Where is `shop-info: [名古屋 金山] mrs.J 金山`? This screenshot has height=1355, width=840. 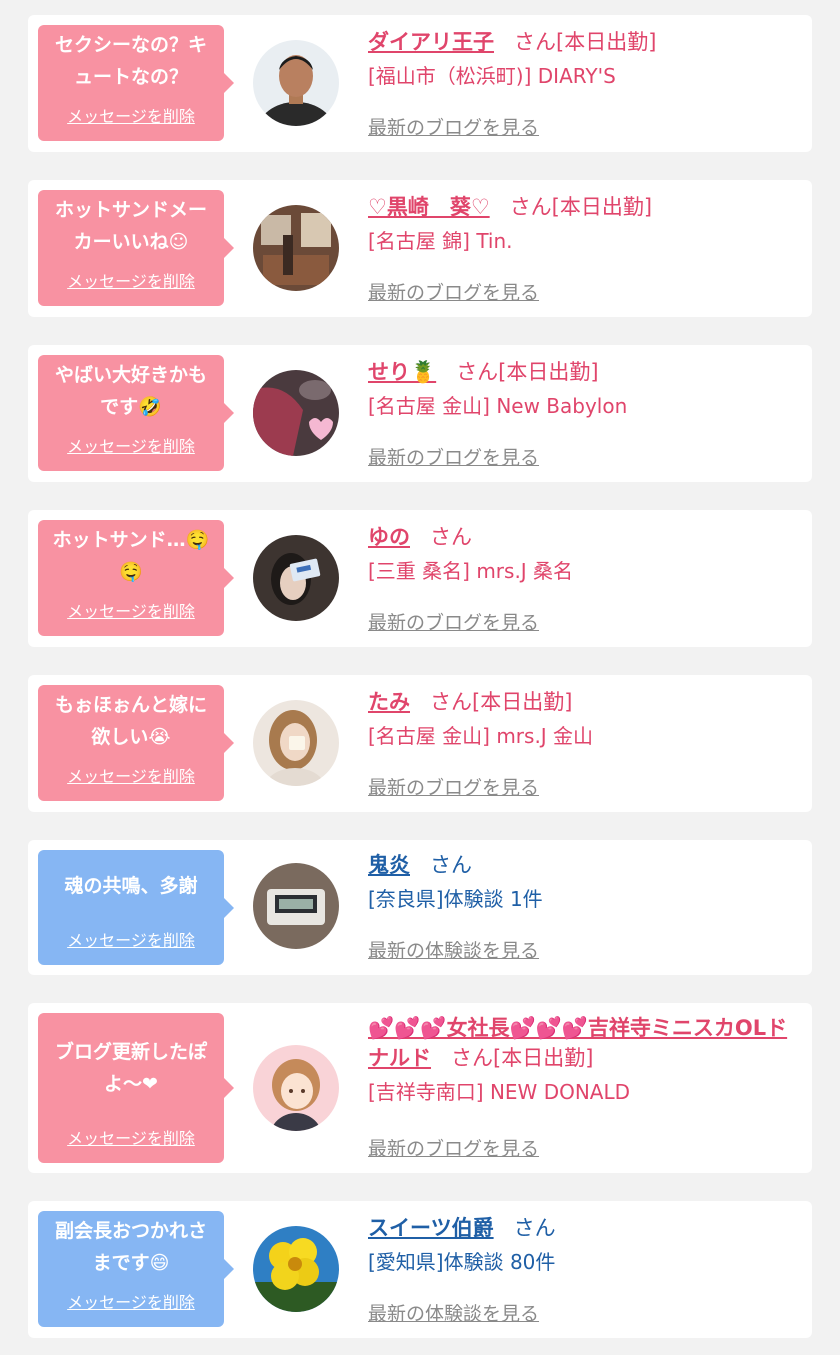 shop-info: [名古屋 金山] mrs.J 金山 is located at coordinates (481, 736).